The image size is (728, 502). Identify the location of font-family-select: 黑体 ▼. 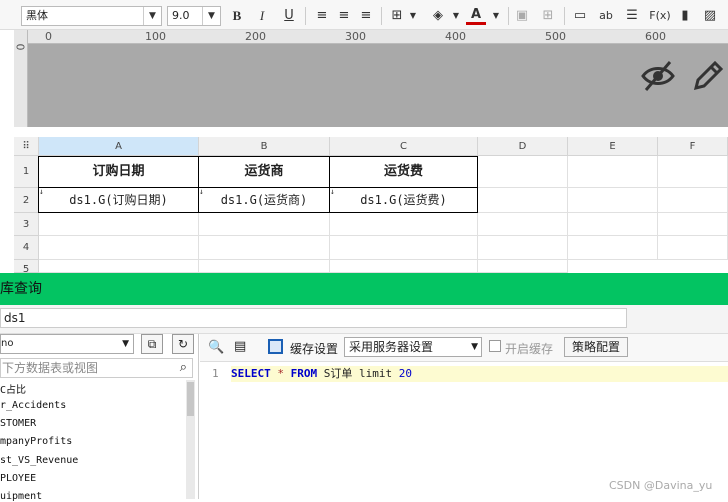
(91, 16).